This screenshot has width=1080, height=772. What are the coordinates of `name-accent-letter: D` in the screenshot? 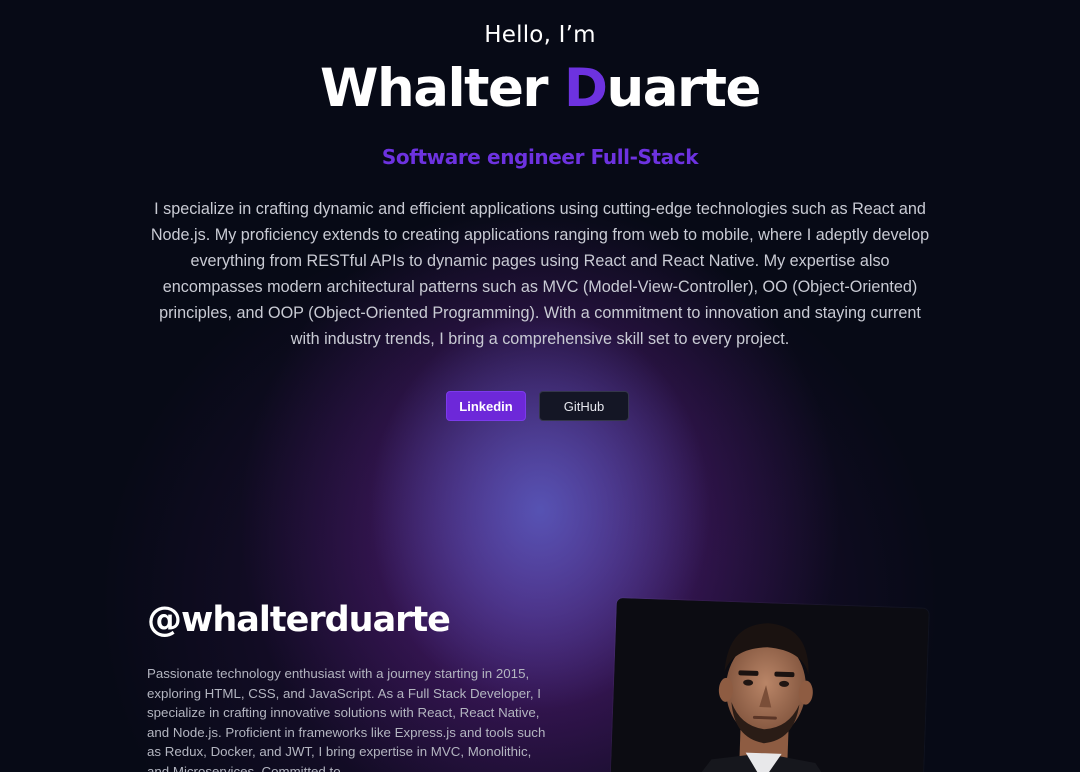 It's located at (586, 88).